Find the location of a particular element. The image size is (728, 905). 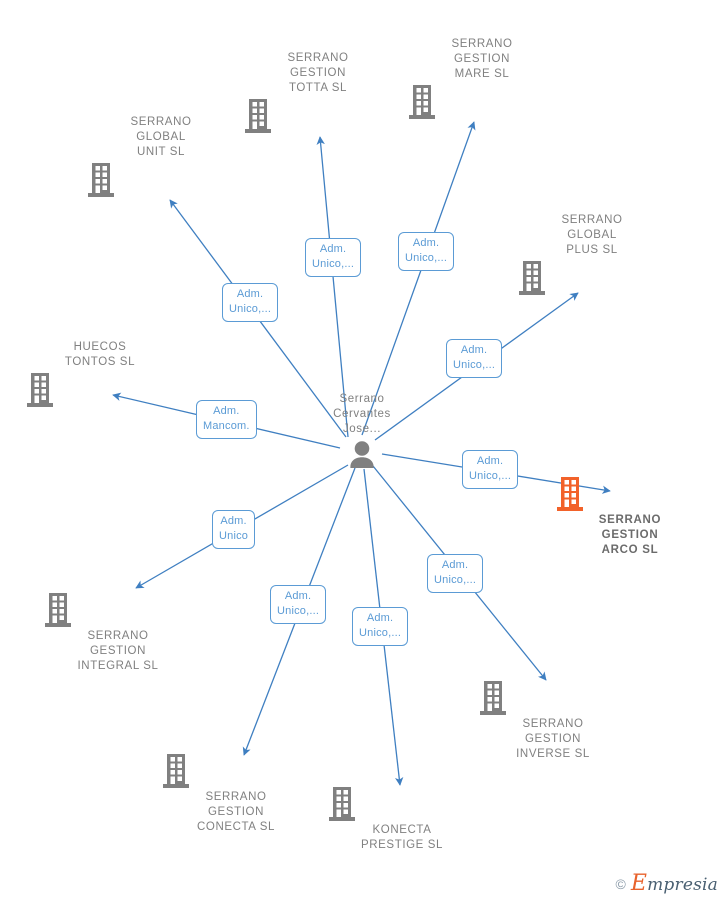

person-icon is located at coordinates (362, 455).